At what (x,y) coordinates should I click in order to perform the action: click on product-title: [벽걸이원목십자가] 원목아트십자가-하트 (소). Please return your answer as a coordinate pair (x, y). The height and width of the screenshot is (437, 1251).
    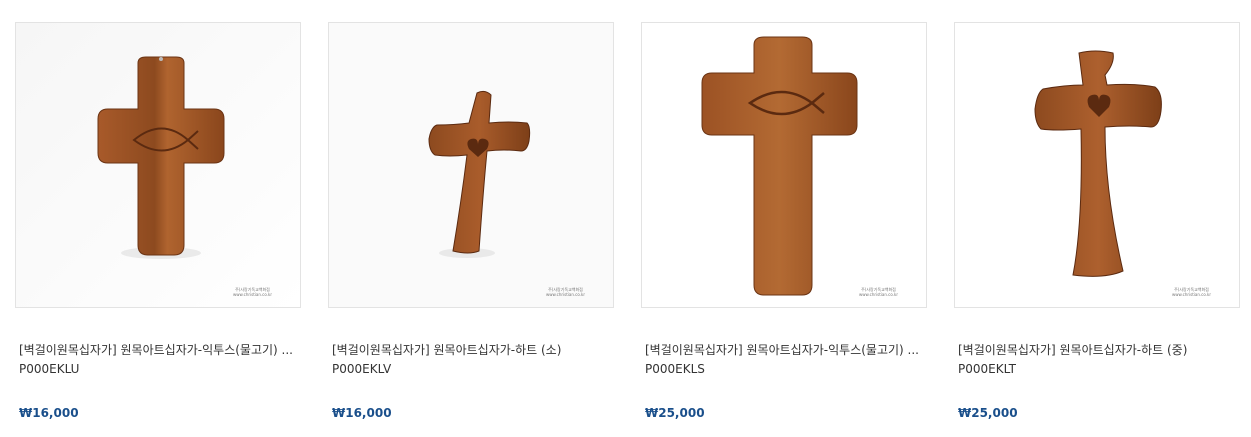
    Looking at the image, I should click on (473, 350).